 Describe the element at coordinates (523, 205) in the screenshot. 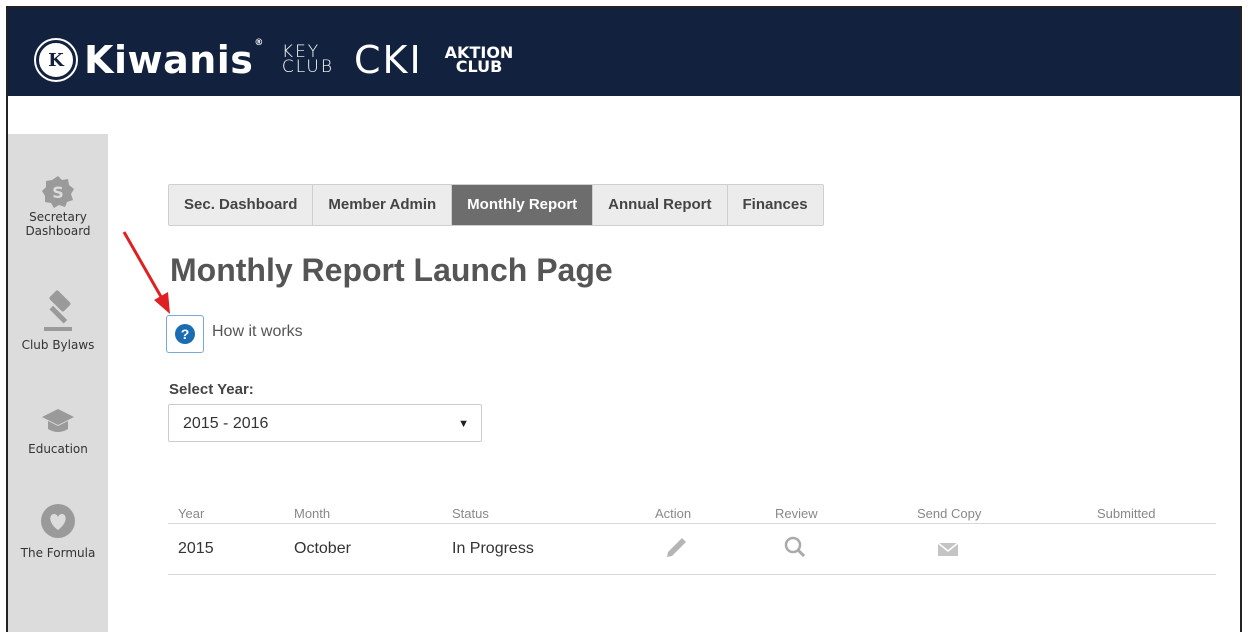

I see `tab-monthly-report: Monthly Report` at that location.